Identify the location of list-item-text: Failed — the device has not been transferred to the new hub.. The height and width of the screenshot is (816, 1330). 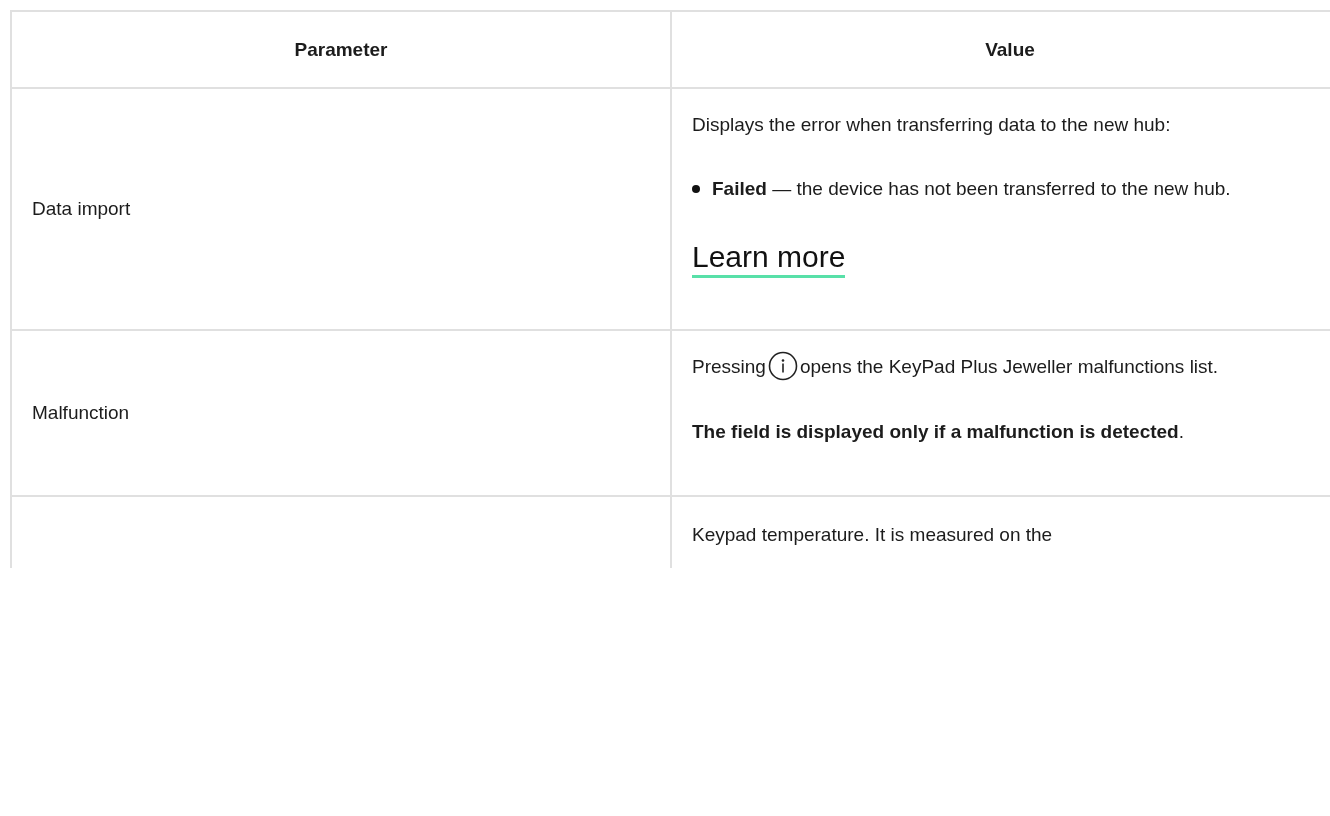
(971, 189).